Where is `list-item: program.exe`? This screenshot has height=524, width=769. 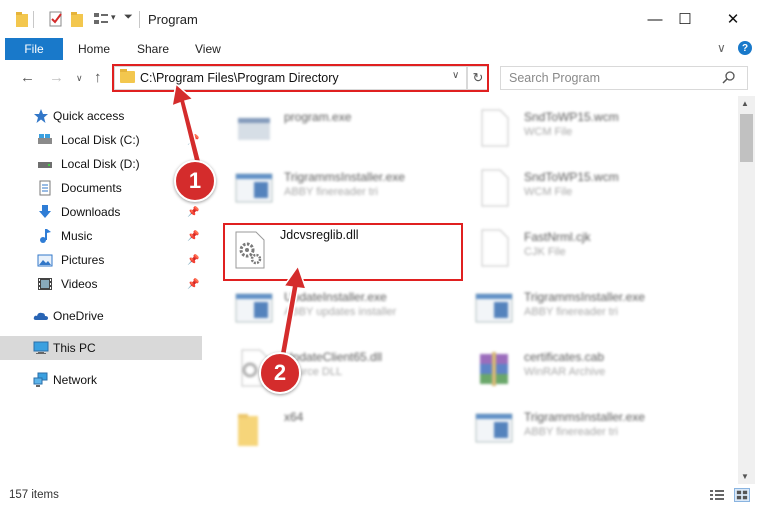
list-item: program.exe is located at coordinates (348, 128).